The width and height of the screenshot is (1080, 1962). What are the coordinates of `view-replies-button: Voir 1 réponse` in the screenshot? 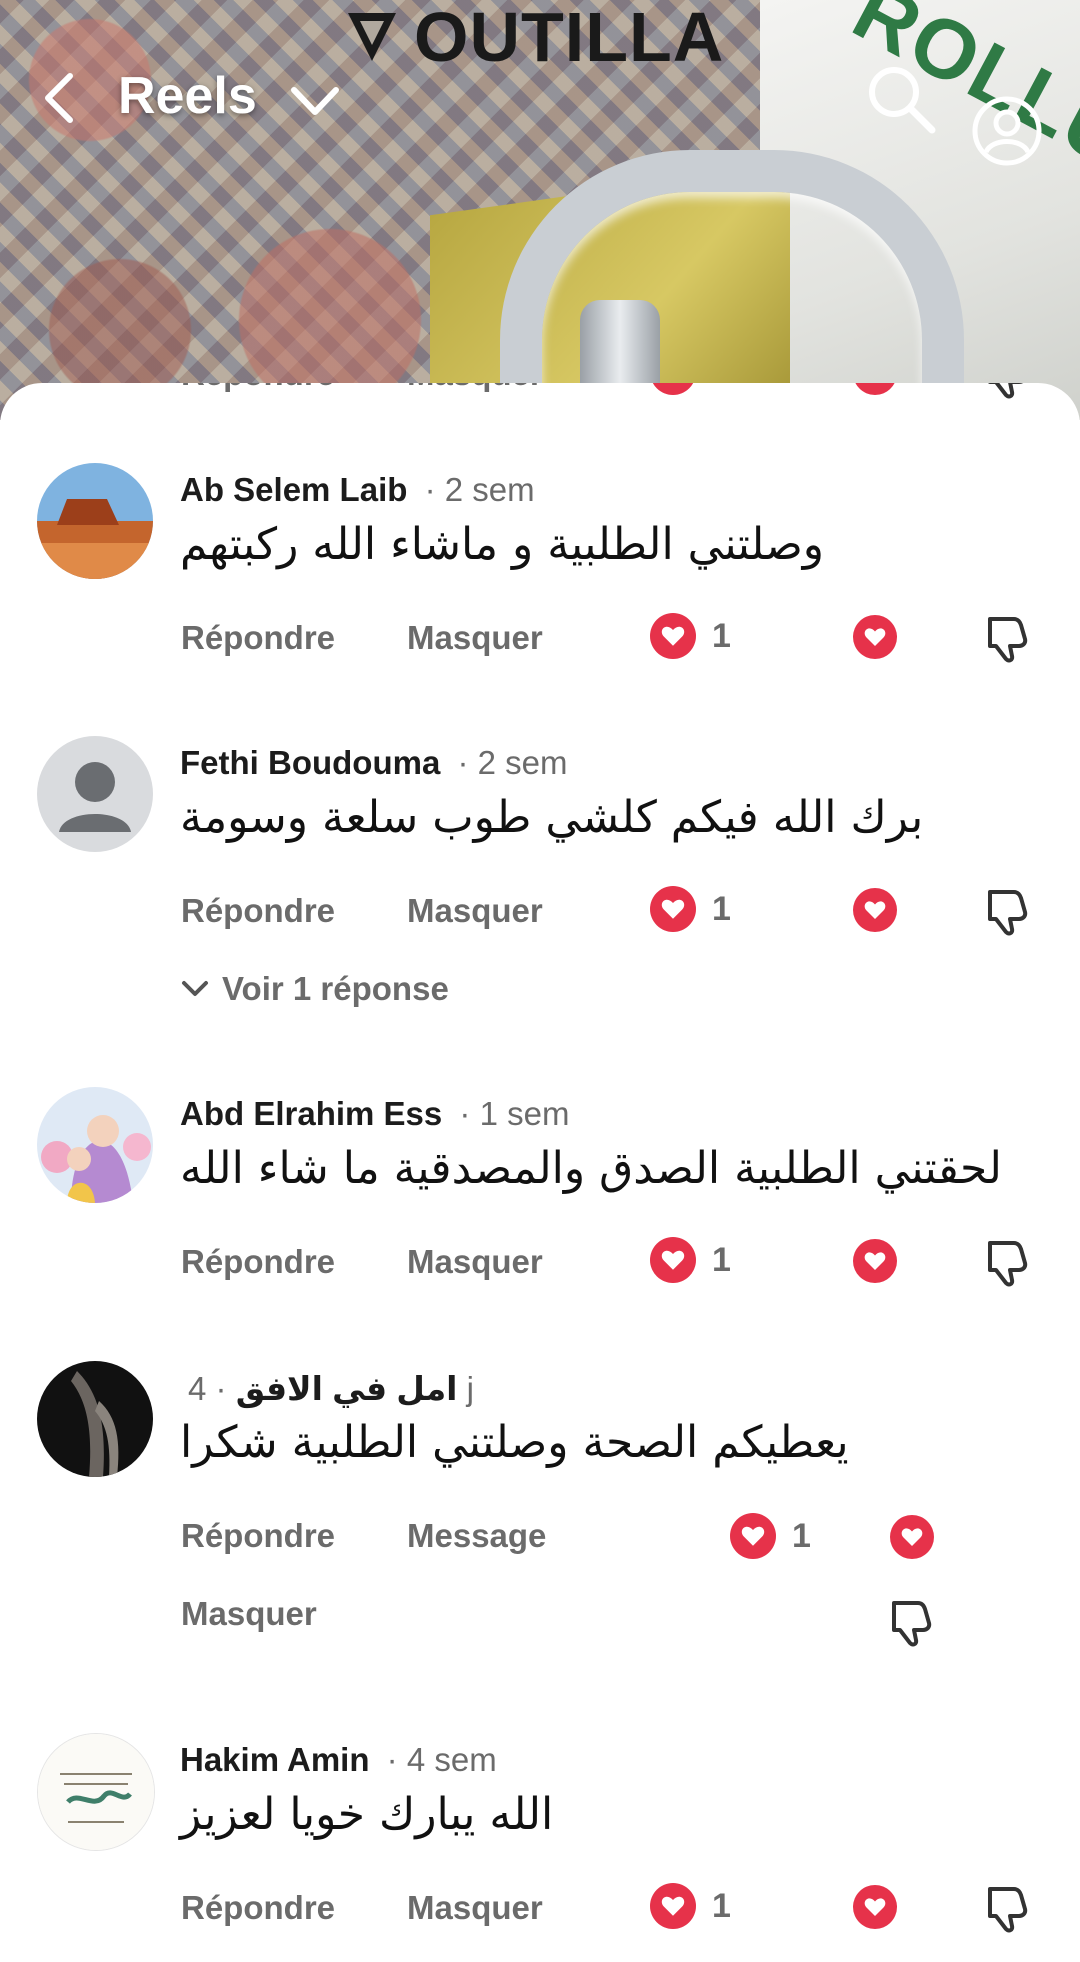 It's located at (314, 989).